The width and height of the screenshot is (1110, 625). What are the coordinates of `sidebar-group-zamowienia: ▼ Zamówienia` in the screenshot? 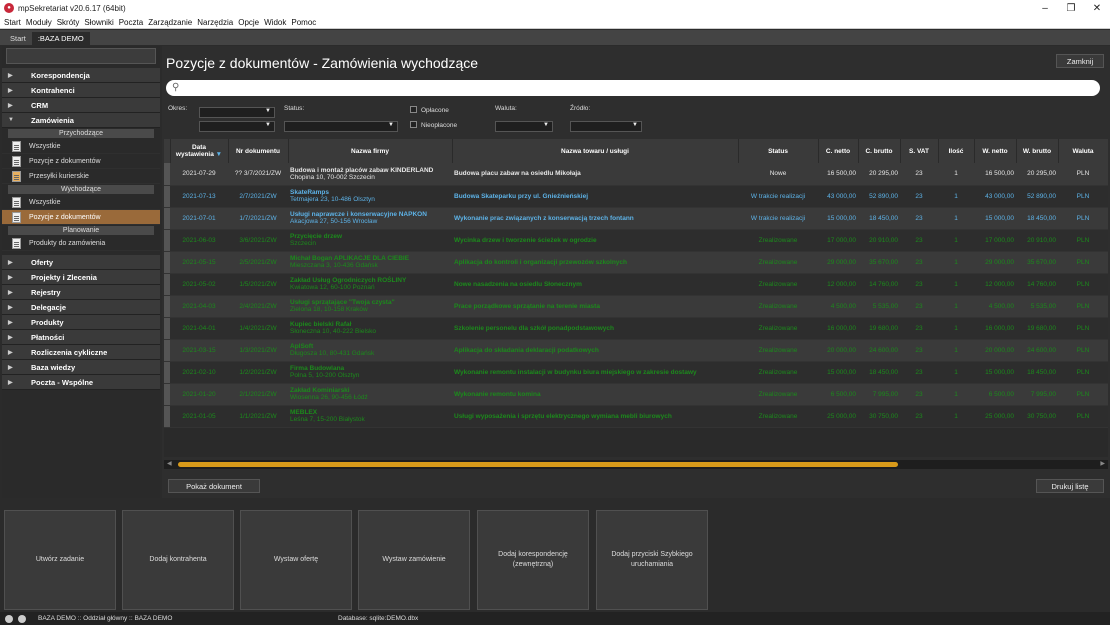 It's located at (81, 120).